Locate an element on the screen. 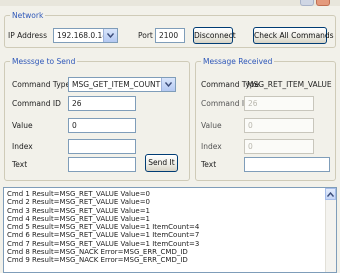 The height and width of the screenshot is (273, 340). received-text-label: Text is located at coordinates (209, 164).